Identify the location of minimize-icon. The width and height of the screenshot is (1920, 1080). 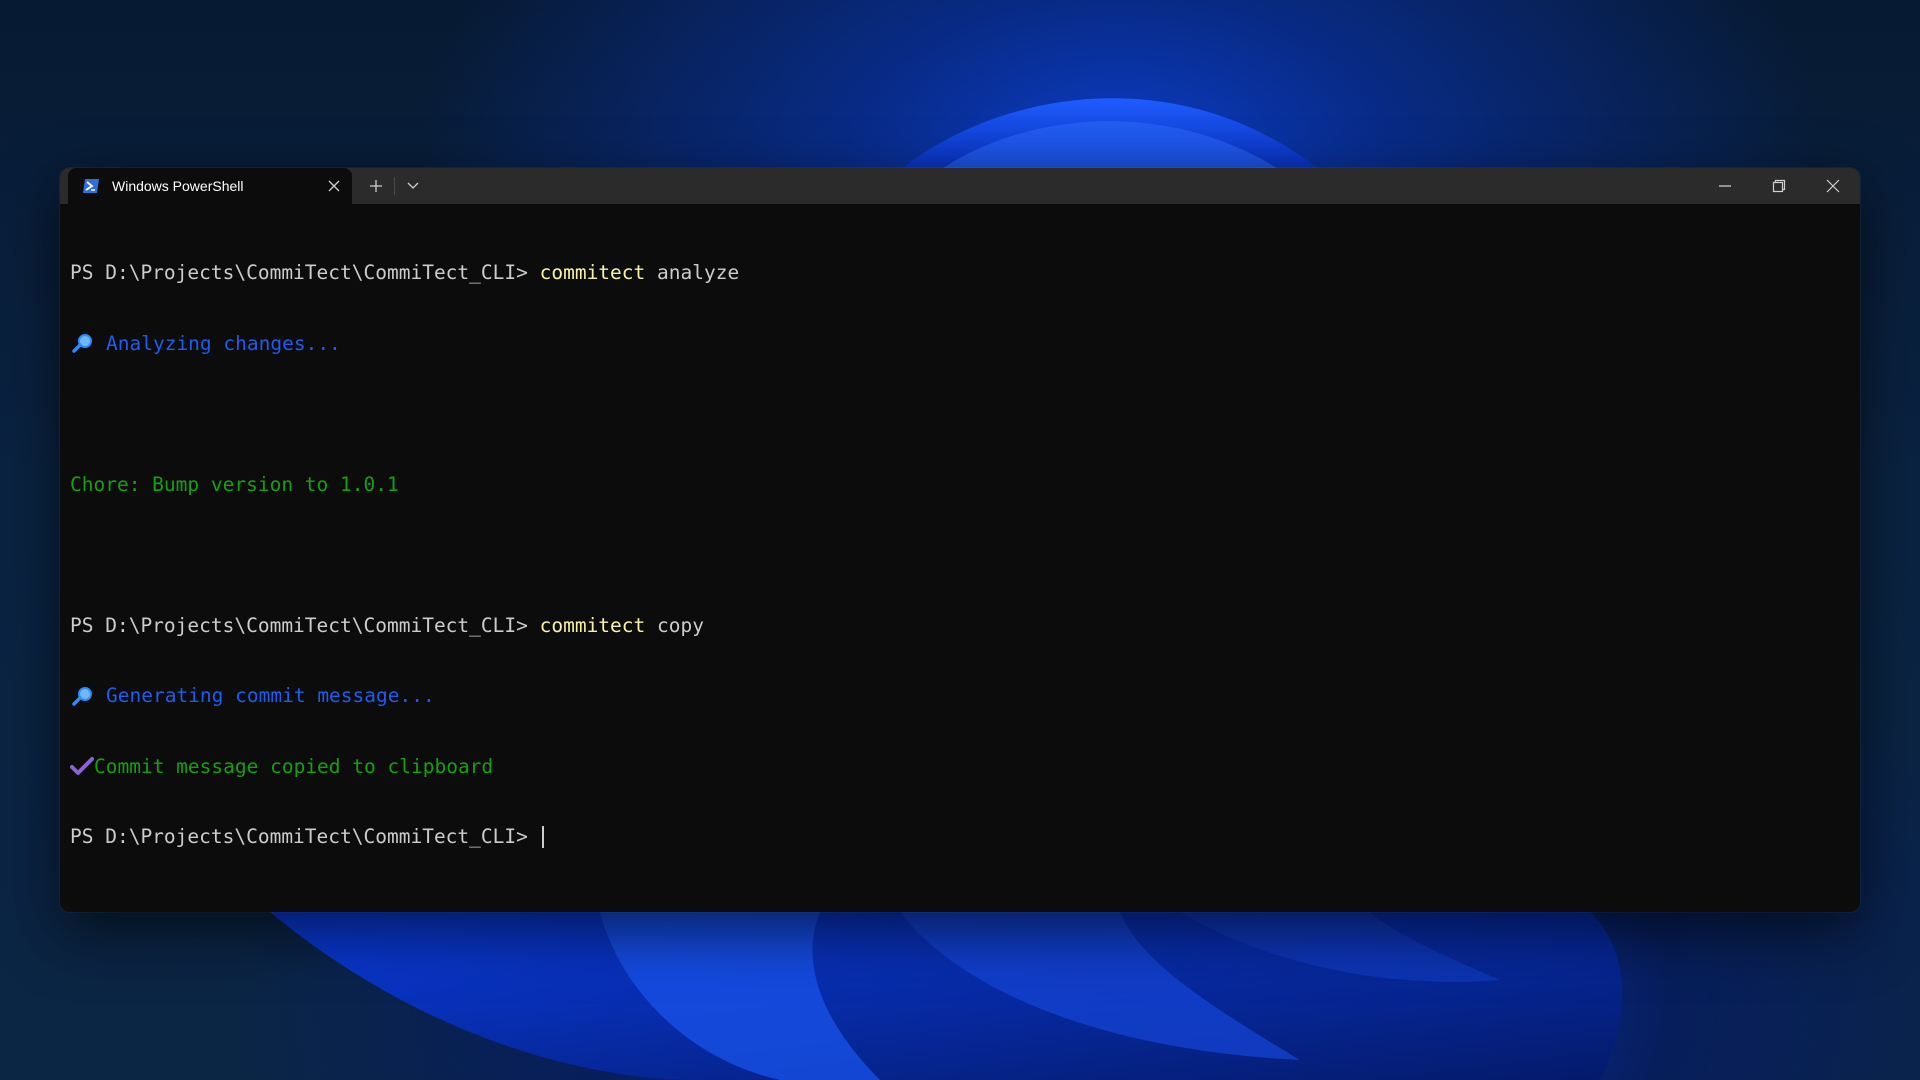
(1725, 186).